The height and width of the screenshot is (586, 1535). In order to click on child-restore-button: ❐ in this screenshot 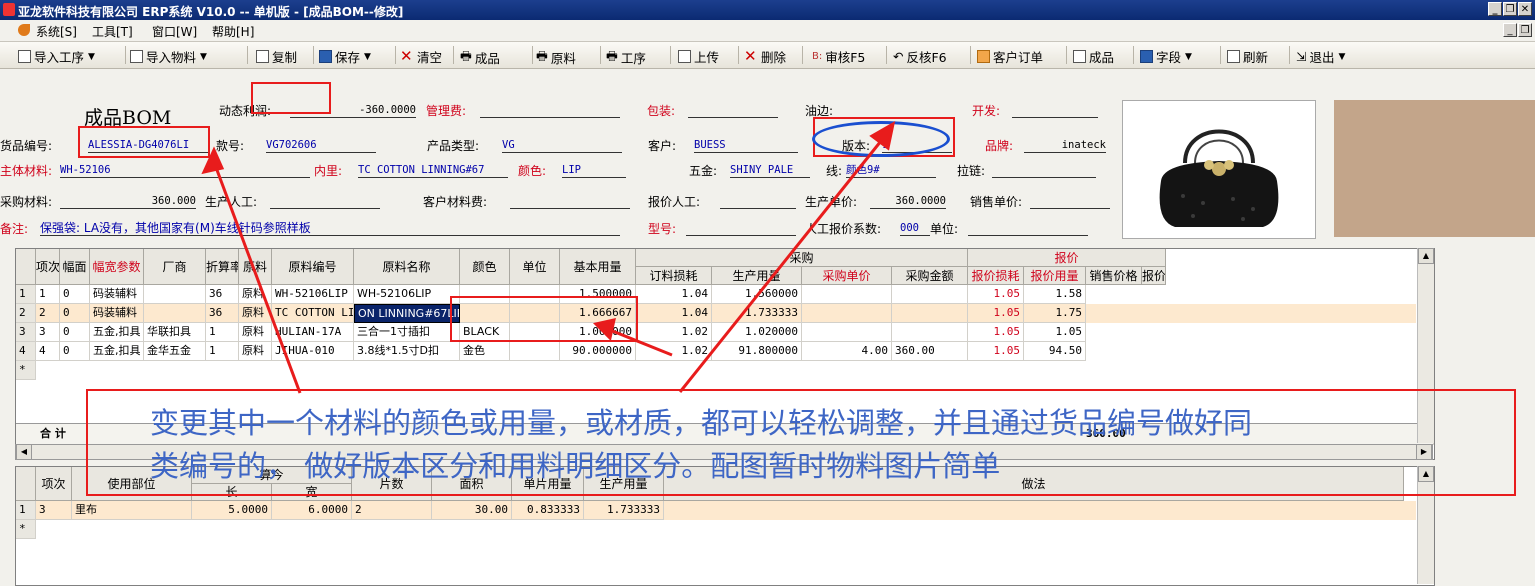, I will do `click(1525, 30)`.